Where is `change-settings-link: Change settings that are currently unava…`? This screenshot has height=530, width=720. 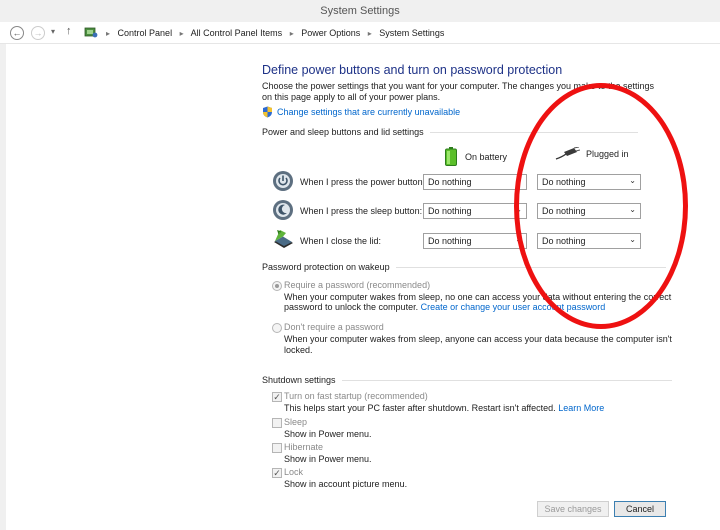 change-settings-link: Change settings that are currently unava… is located at coordinates (368, 112).